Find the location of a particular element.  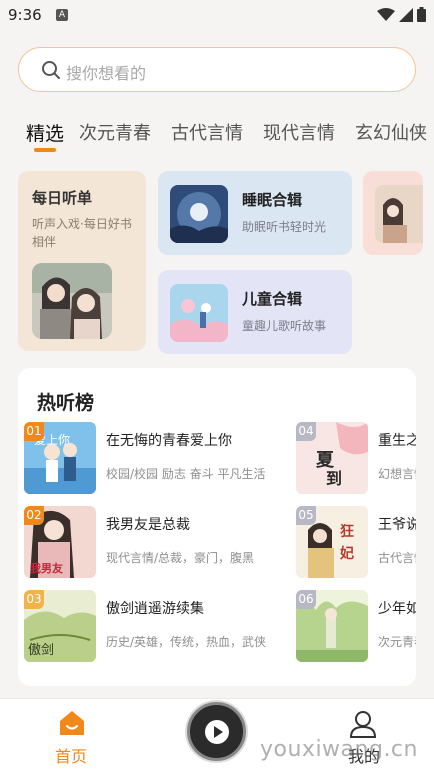

book-tags: 幻想言情 is located at coordinates (397, 474).